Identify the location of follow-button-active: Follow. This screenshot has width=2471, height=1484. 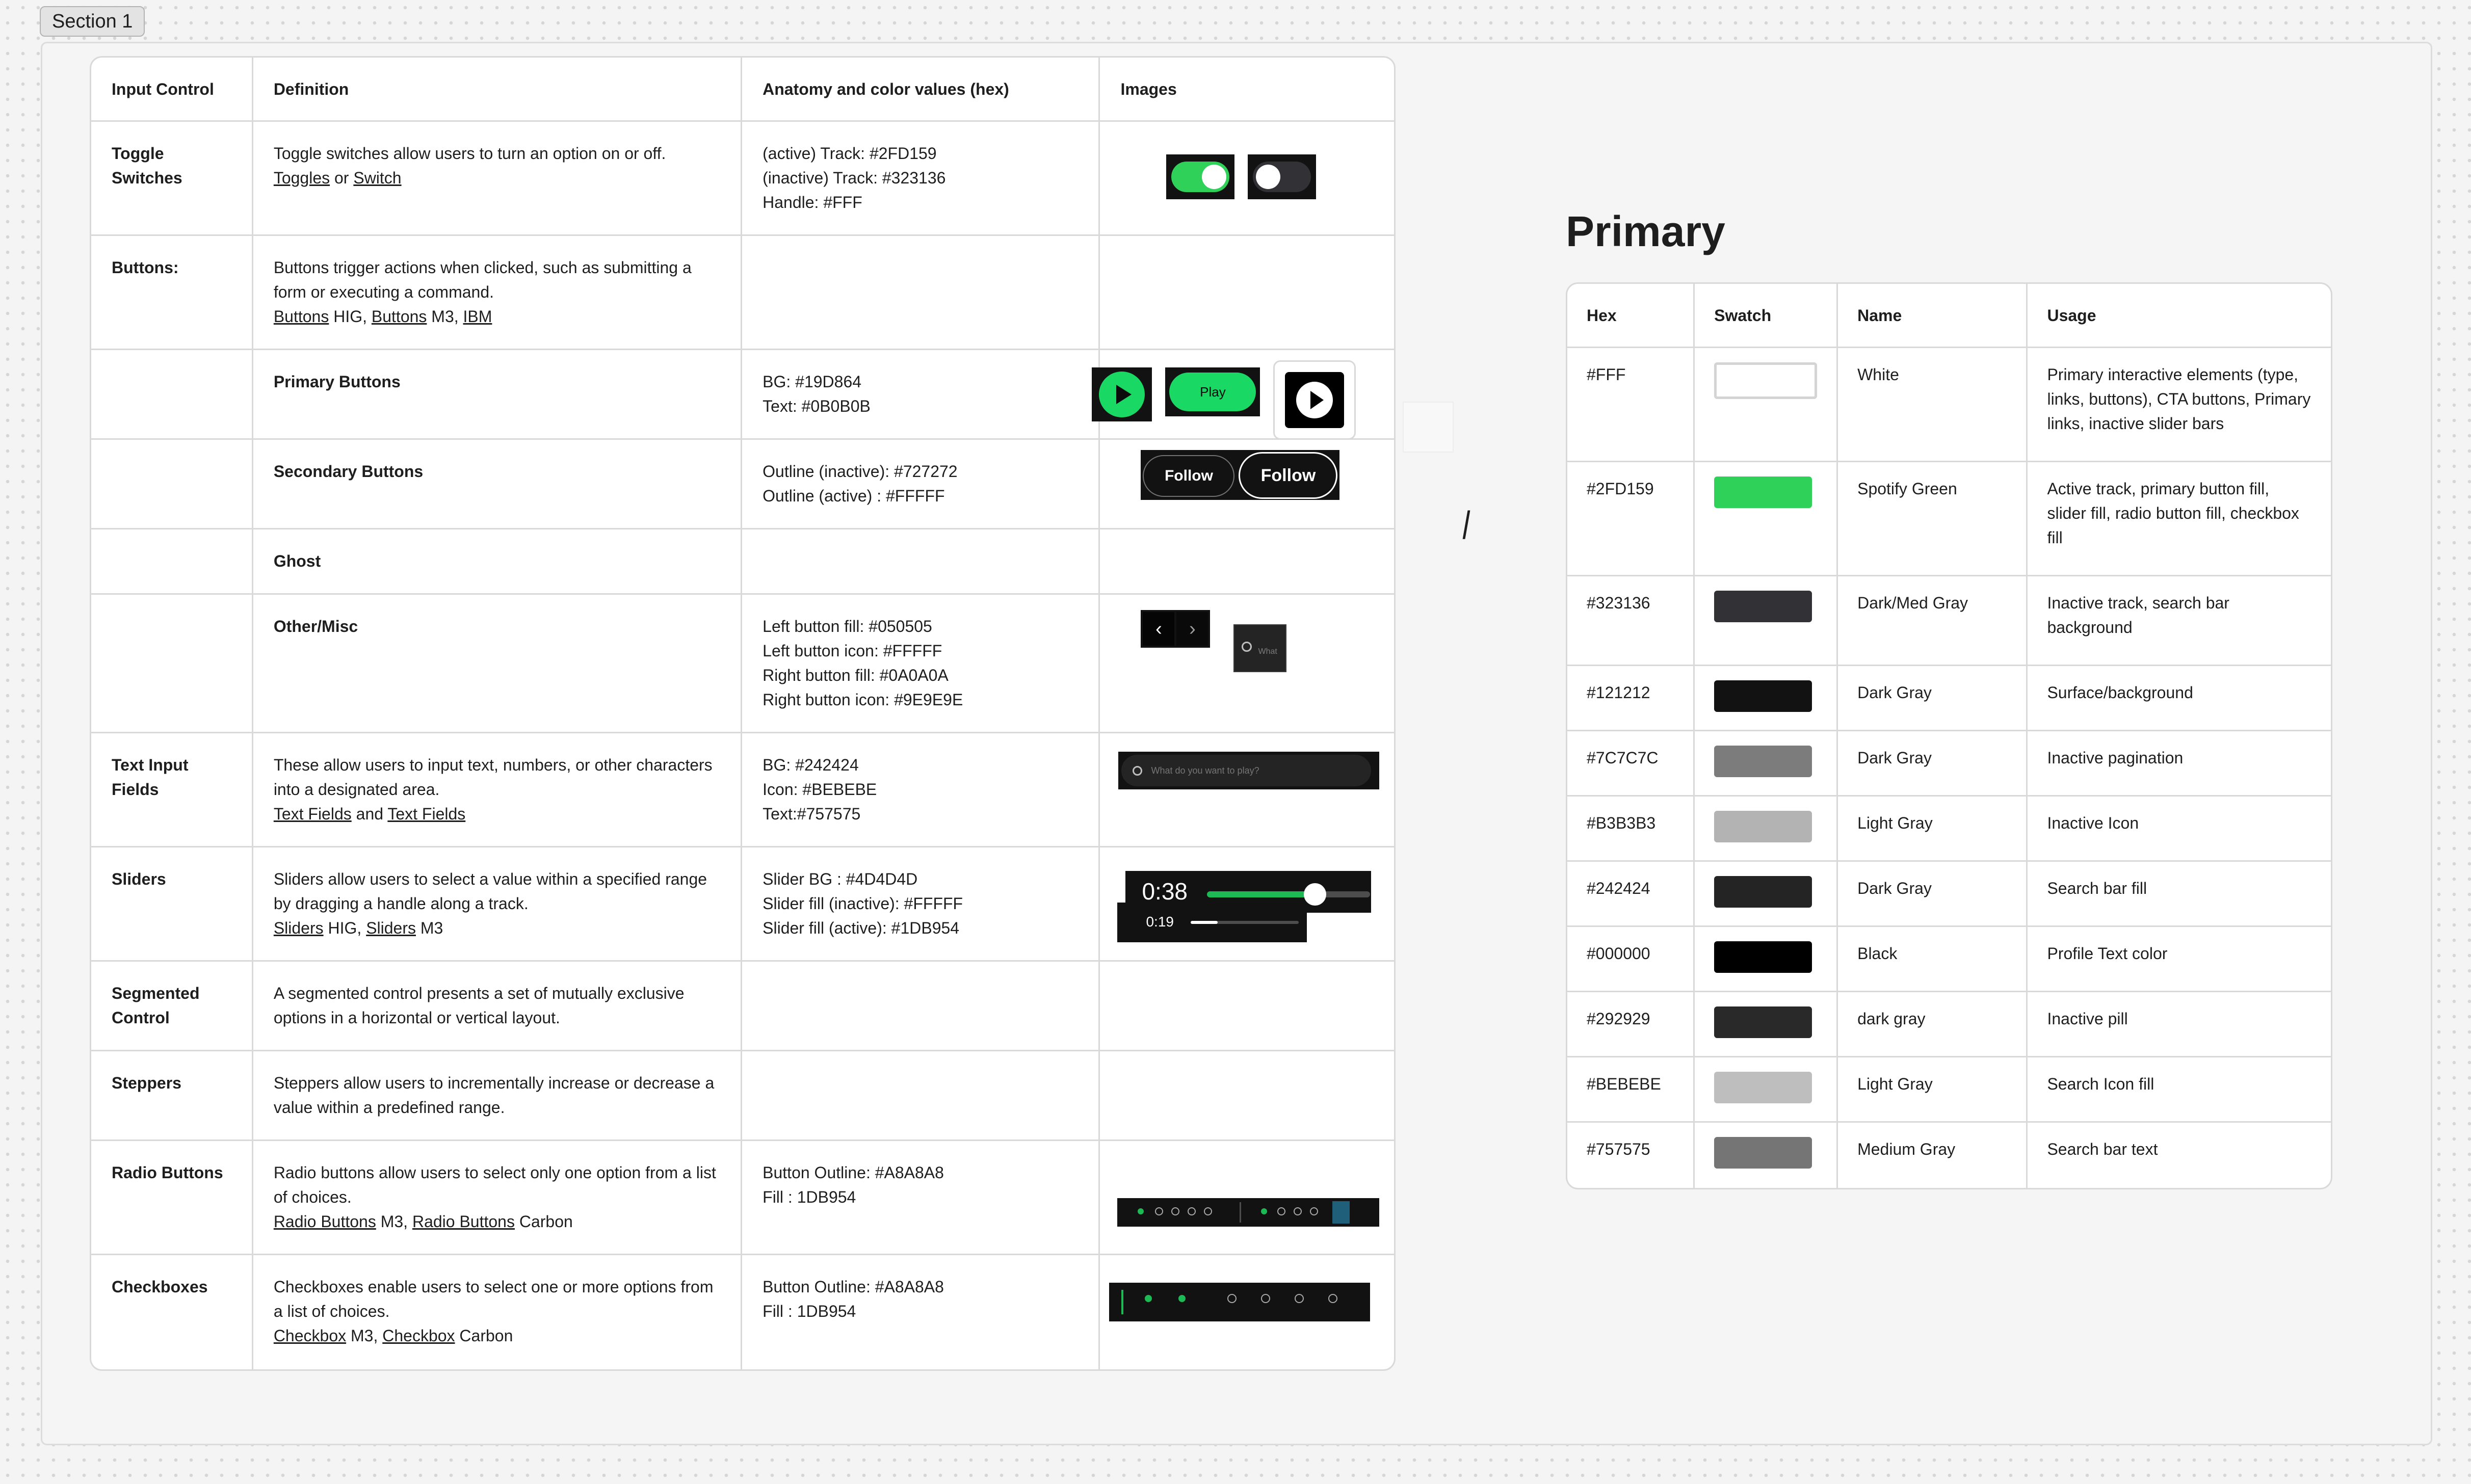
(1288, 475).